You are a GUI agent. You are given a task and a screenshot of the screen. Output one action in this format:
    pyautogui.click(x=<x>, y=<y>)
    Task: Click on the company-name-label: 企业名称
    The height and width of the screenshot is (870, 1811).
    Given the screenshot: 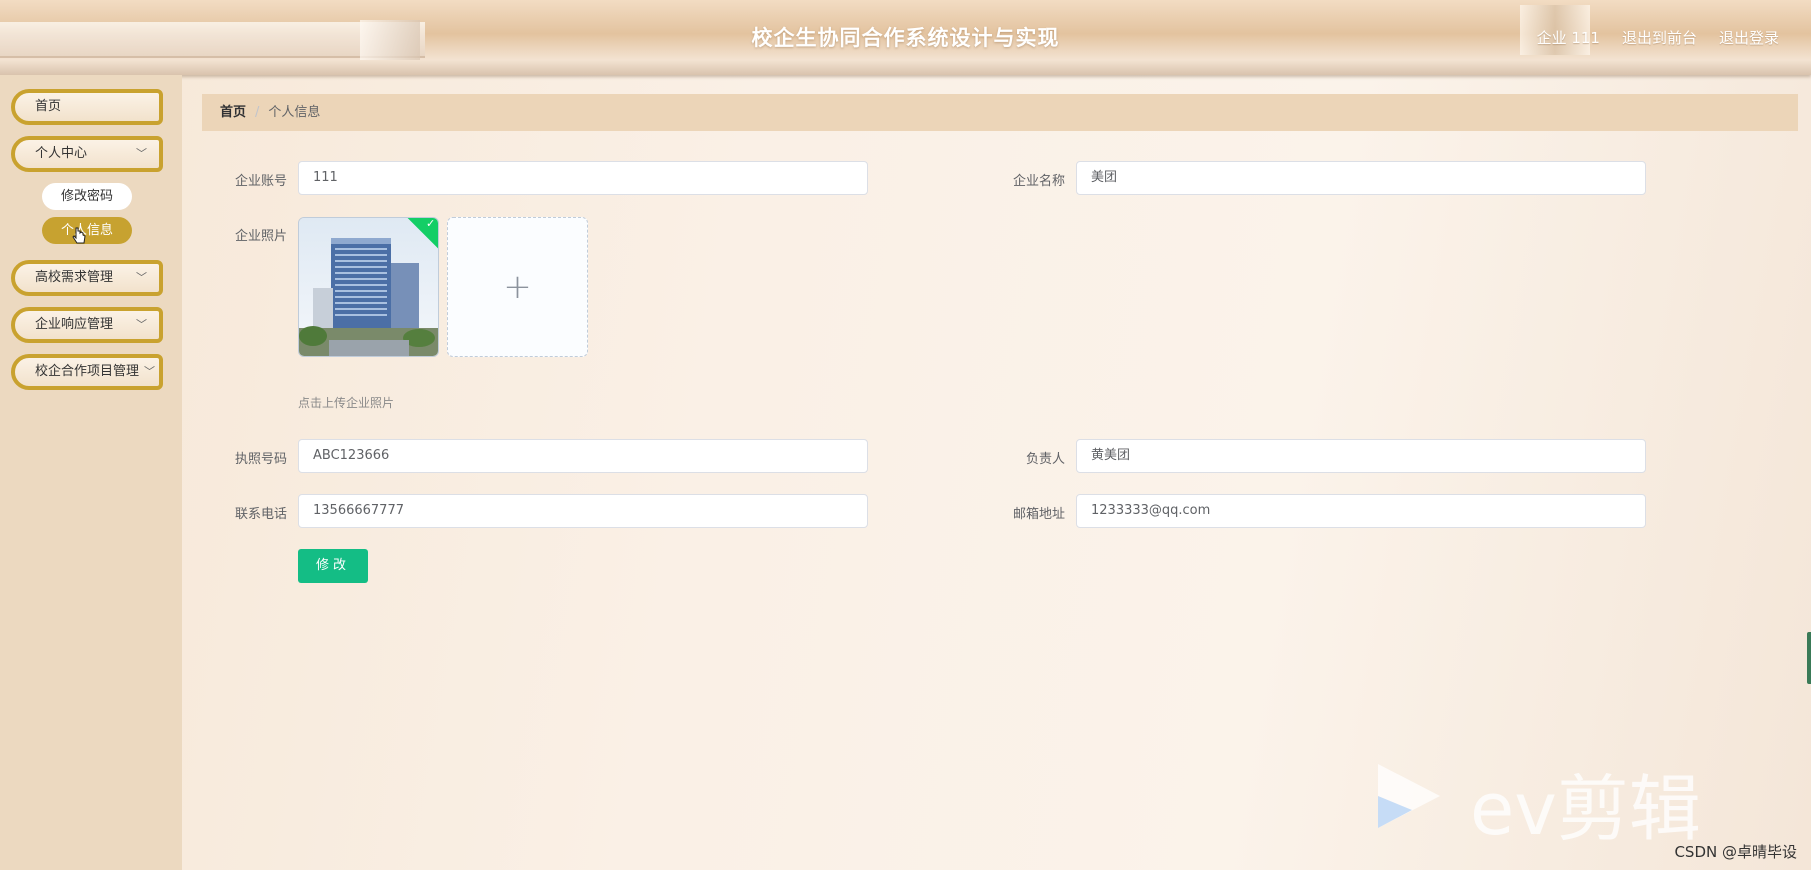 What is the action you would take?
    pyautogui.click(x=1038, y=181)
    